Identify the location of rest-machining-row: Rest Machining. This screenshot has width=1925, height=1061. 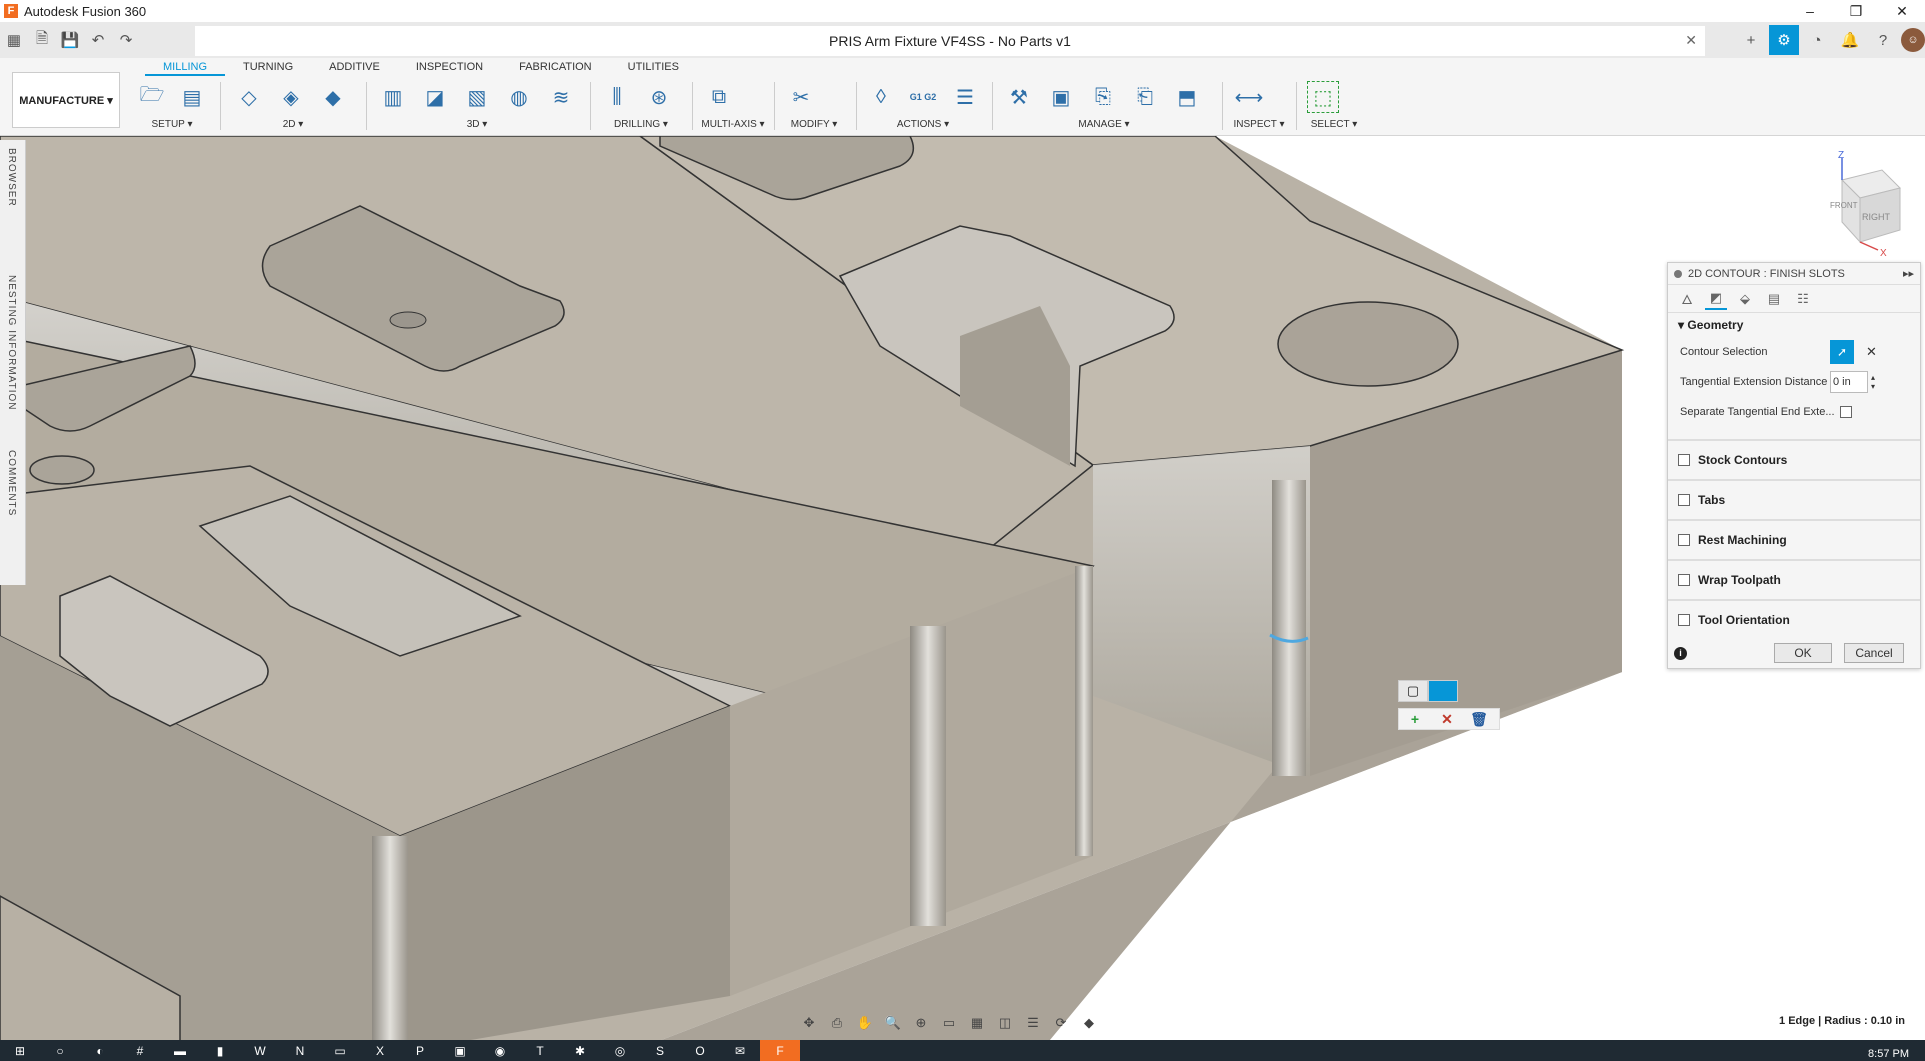
(1794, 539).